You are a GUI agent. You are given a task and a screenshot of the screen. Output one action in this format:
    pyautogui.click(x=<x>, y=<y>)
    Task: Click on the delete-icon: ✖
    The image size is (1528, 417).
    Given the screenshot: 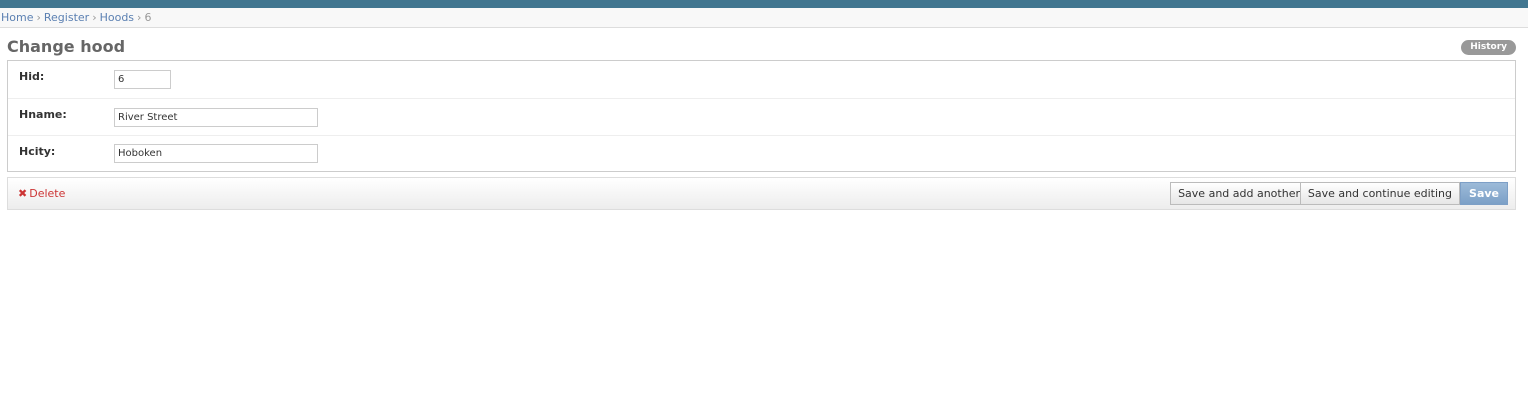 What is the action you would take?
    pyautogui.click(x=23, y=193)
    